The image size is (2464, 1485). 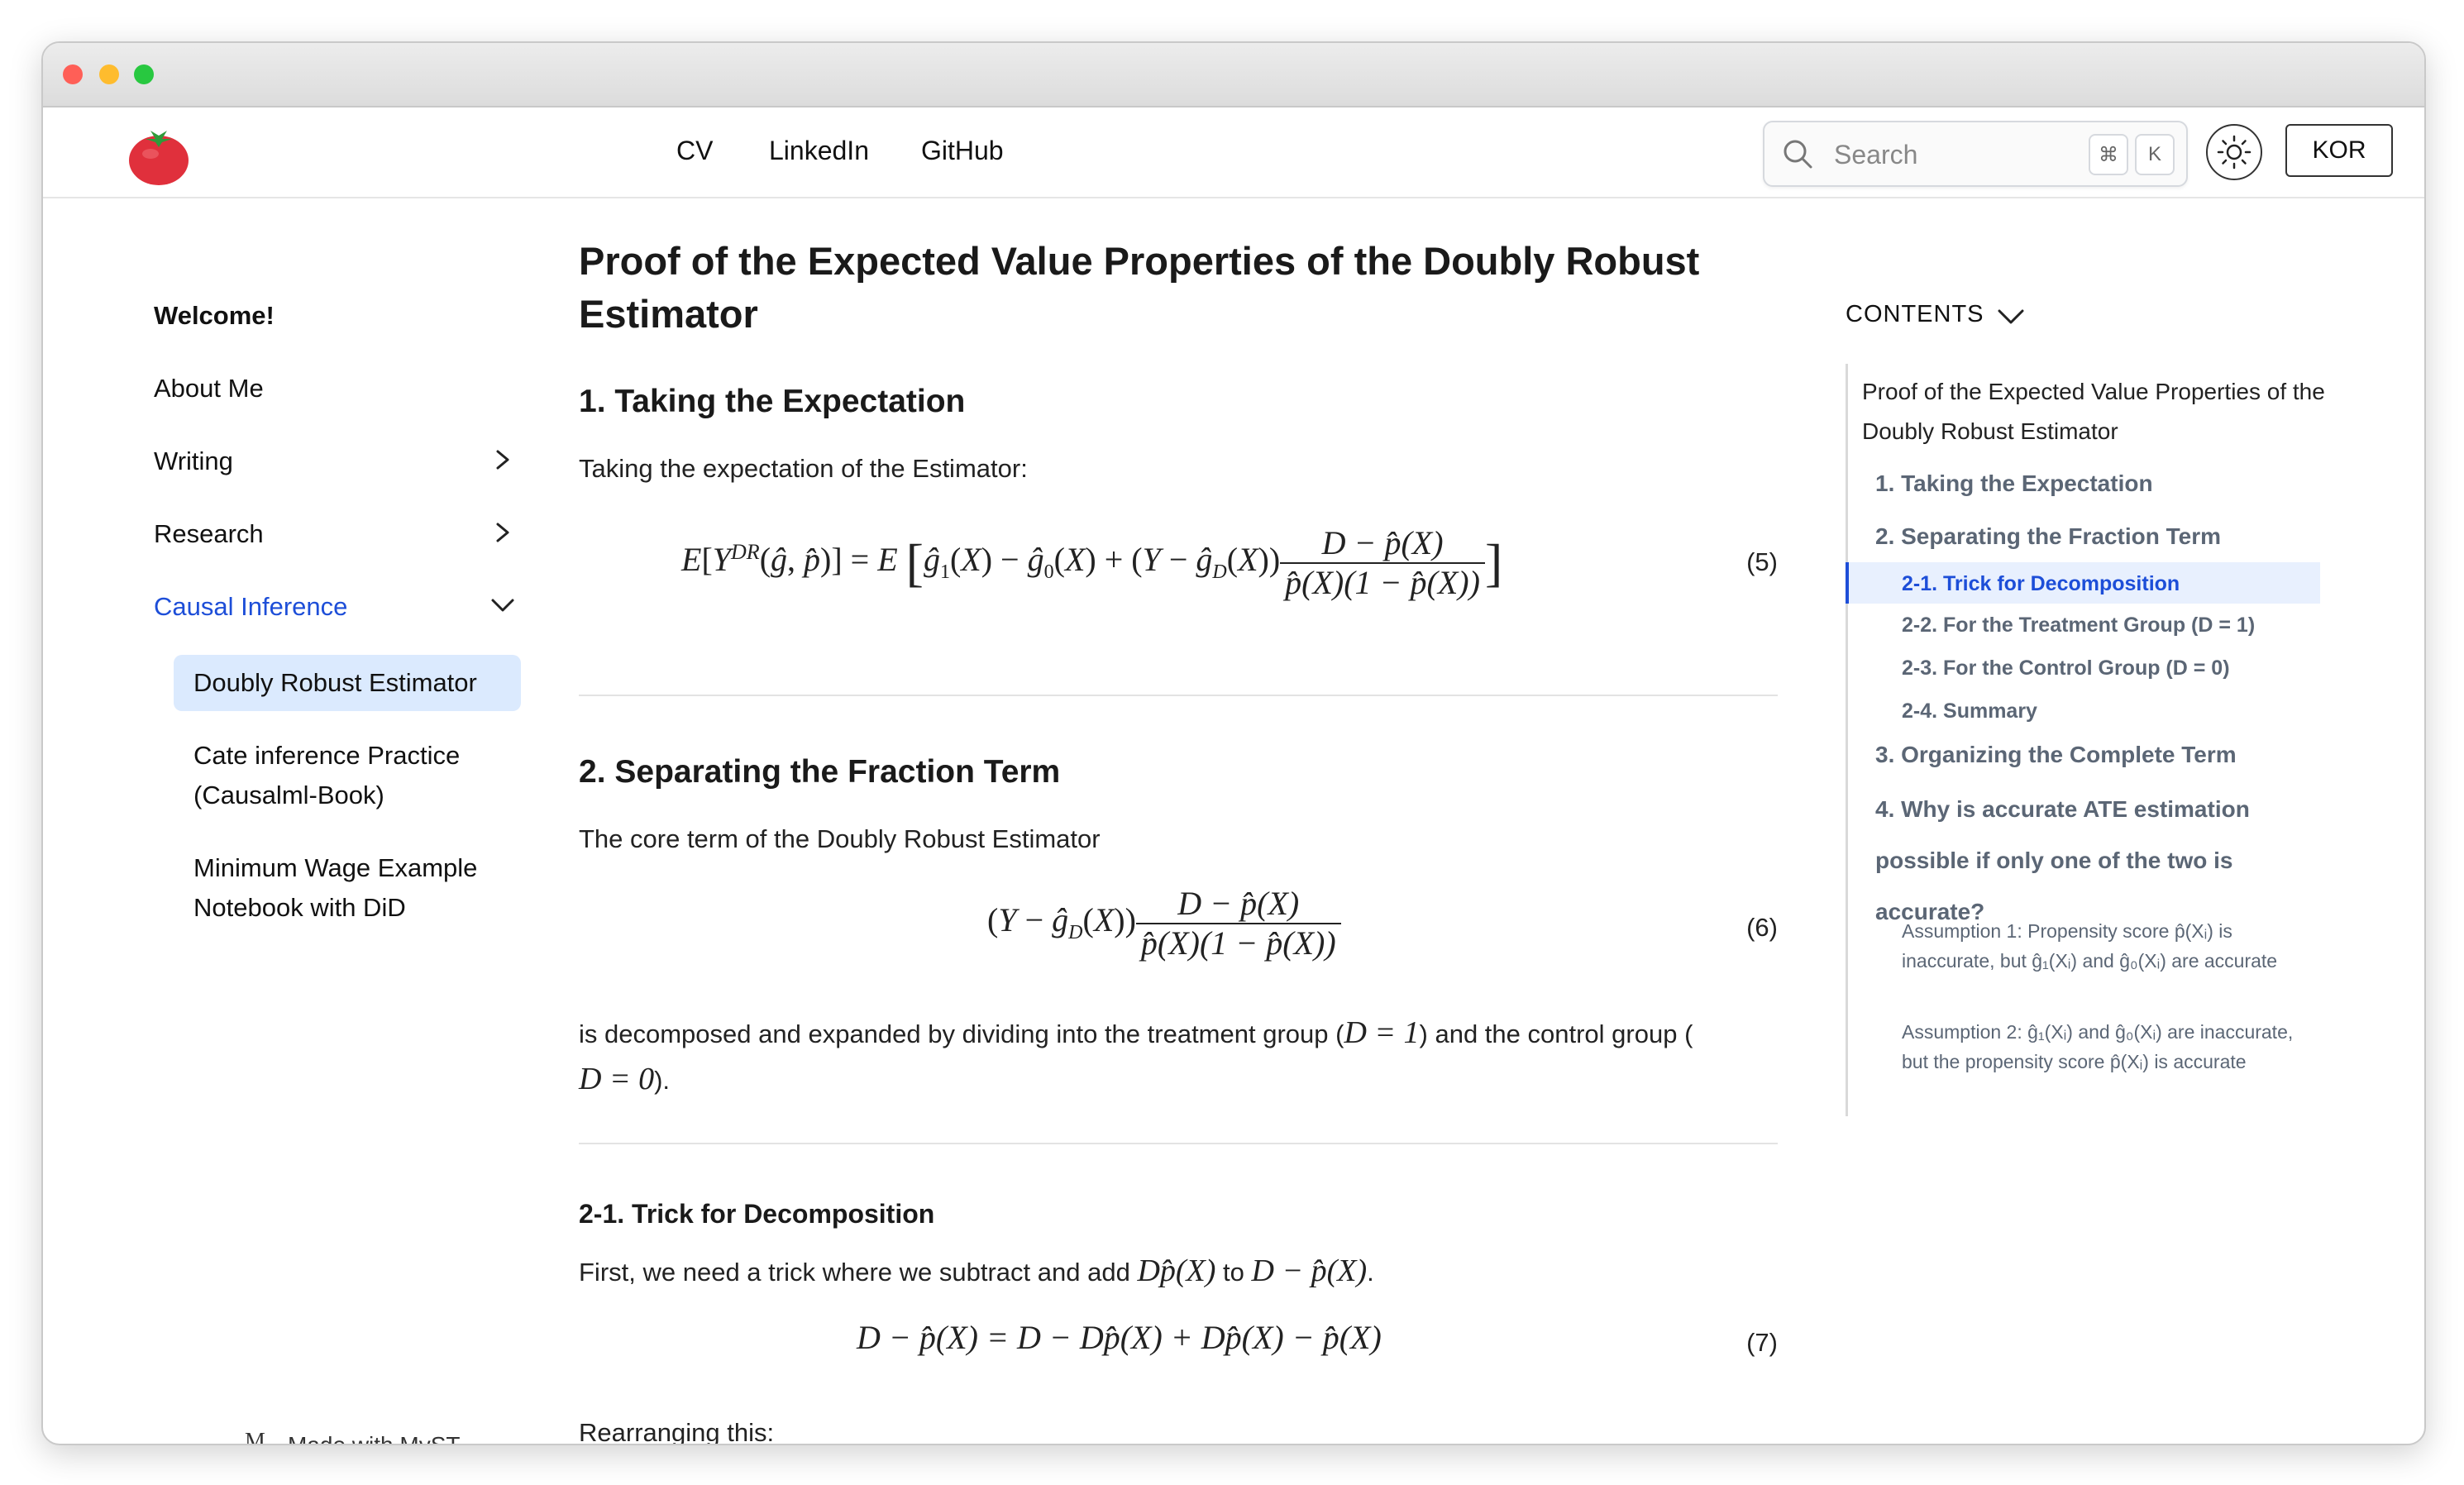 What do you see at coordinates (1382, 923) in the screenshot?
I see `equation-6: (Y − ĝD(X)) D − p̂(X) p̂(X)(1 − p̂(X)) (6)` at bounding box center [1382, 923].